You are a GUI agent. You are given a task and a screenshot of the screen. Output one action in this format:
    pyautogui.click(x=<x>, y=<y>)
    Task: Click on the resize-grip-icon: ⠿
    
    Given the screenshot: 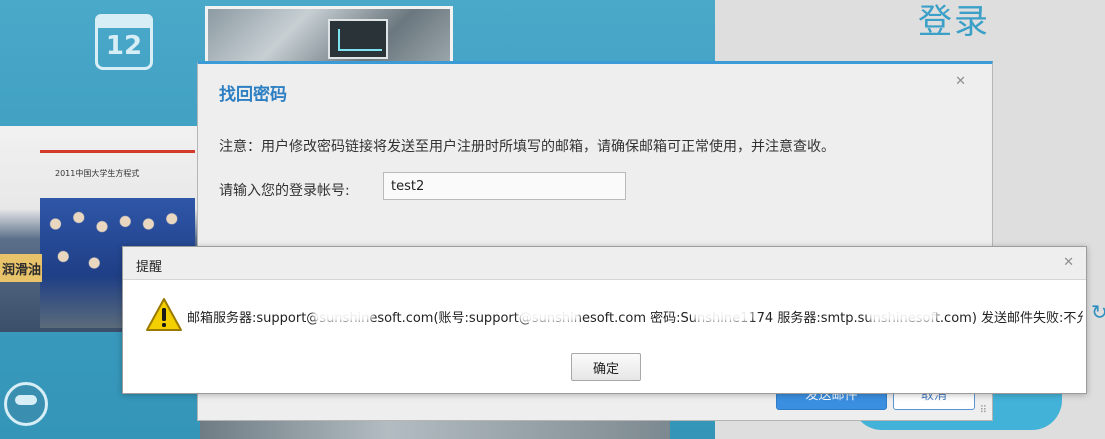 What is the action you would take?
    pyautogui.click(x=983, y=410)
    